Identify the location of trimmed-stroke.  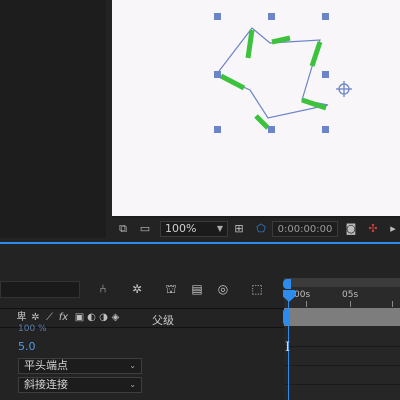
(273, 79).